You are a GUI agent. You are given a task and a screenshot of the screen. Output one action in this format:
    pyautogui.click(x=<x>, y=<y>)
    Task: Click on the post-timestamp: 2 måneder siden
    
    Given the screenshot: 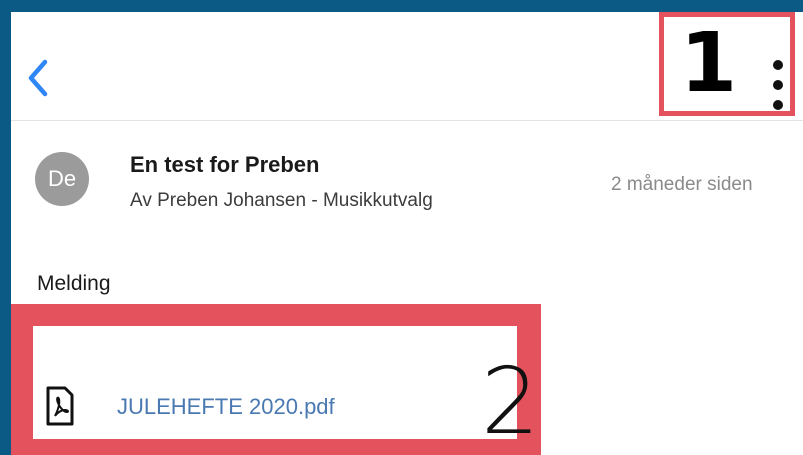 What is the action you would take?
    pyautogui.click(x=682, y=184)
    